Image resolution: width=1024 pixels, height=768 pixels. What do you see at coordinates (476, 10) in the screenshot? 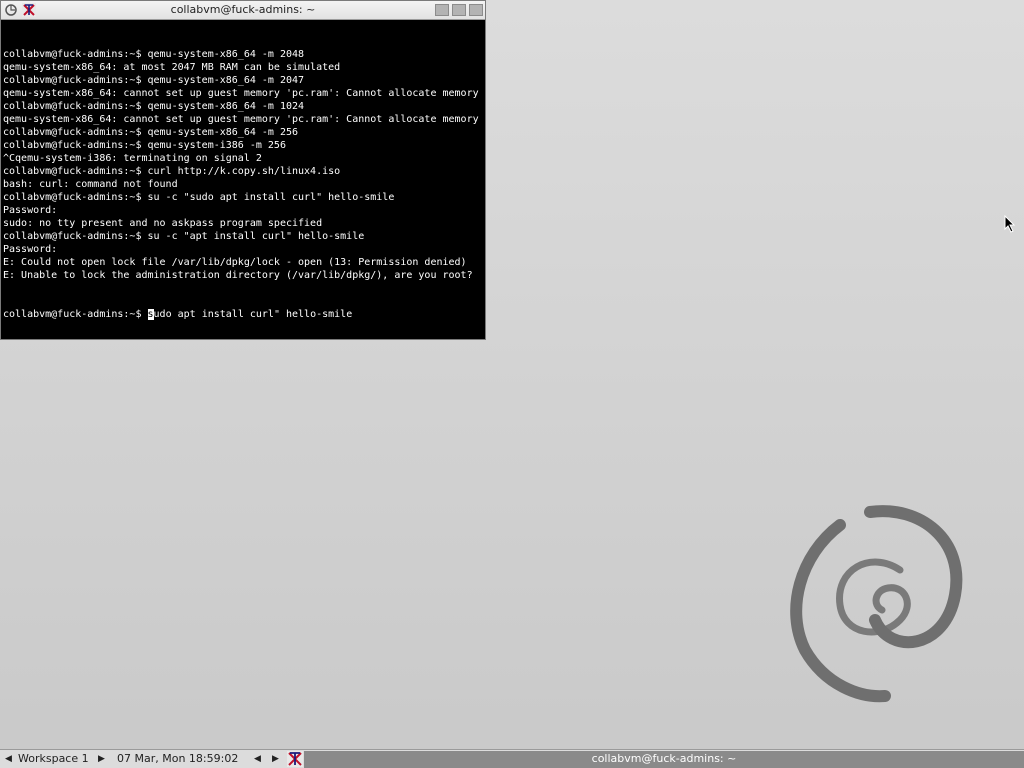
I see `close-button` at bounding box center [476, 10].